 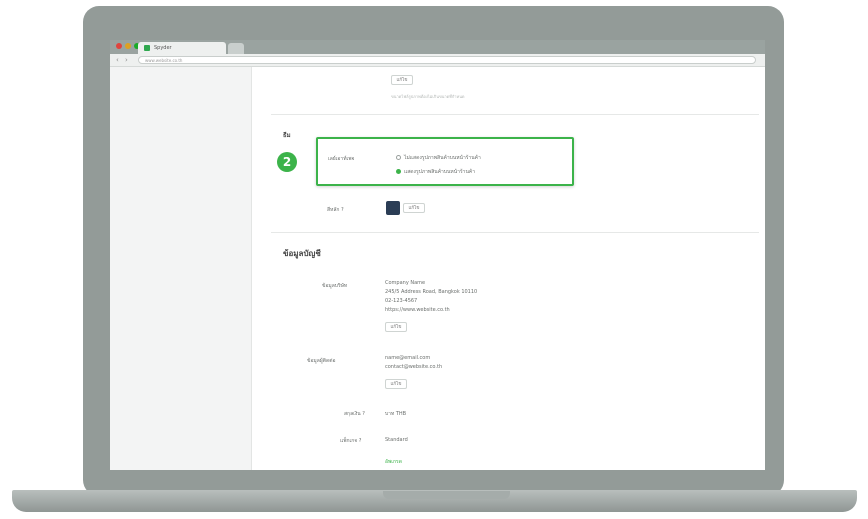 I want to click on currency-label: สกุลเงิน ?, so click(x=354, y=414).